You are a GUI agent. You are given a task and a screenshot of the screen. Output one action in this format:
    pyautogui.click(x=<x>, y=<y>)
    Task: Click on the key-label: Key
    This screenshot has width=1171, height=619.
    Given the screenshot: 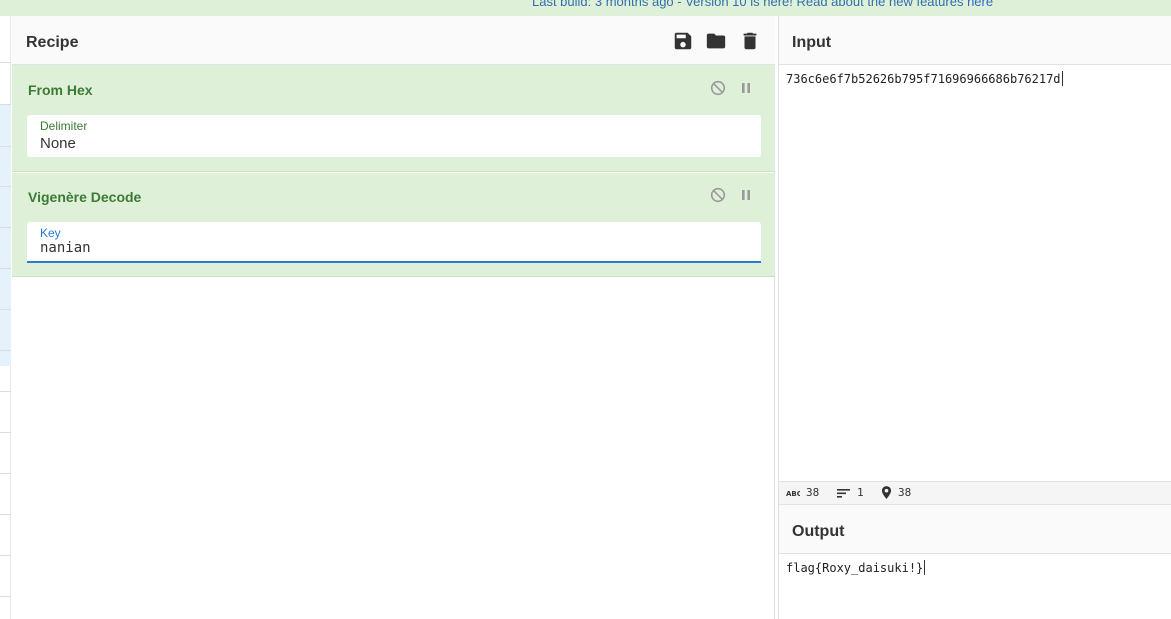 What is the action you would take?
    pyautogui.click(x=50, y=233)
    